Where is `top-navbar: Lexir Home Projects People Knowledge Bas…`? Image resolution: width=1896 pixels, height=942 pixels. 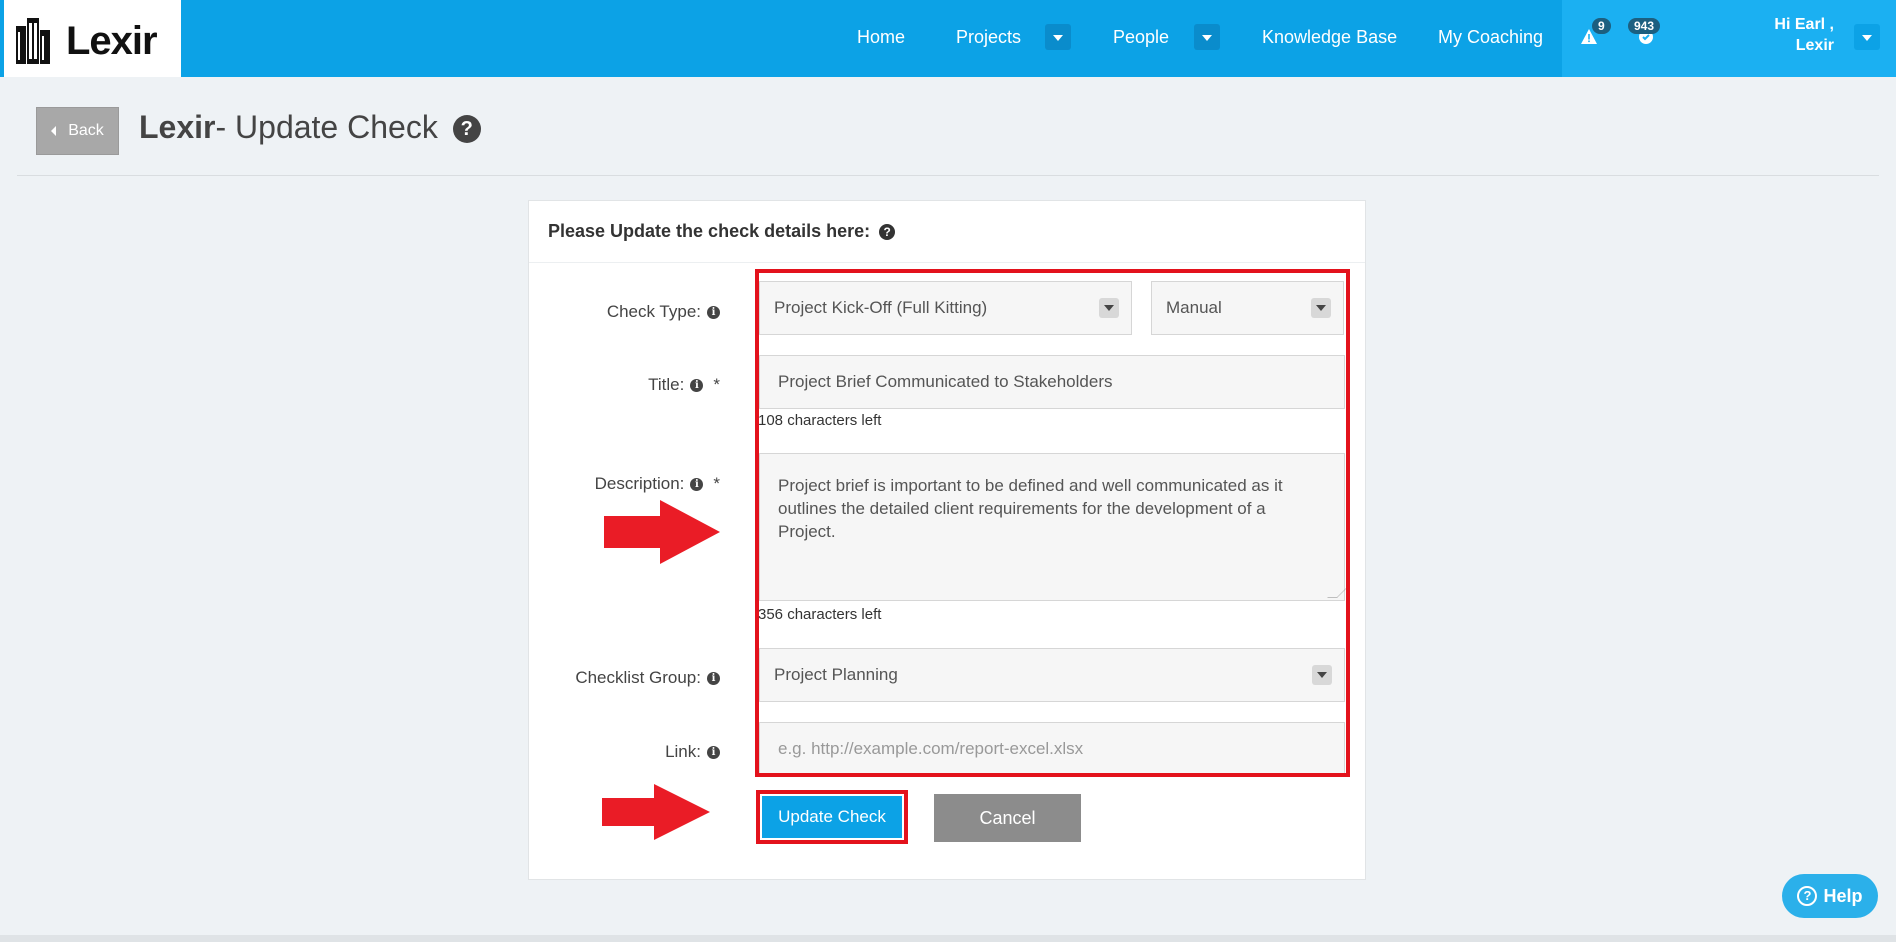
top-navbar: Lexir Home Projects People Knowledge Bas… is located at coordinates (948, 38).